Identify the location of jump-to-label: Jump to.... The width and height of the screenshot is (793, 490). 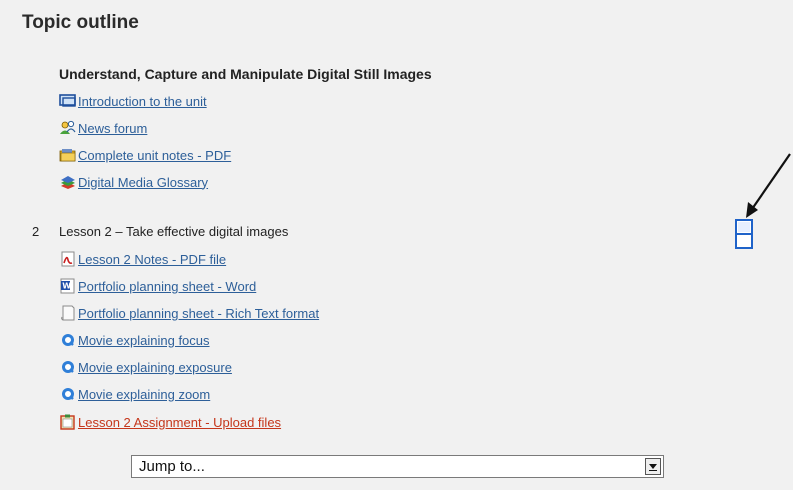
(172, 466).